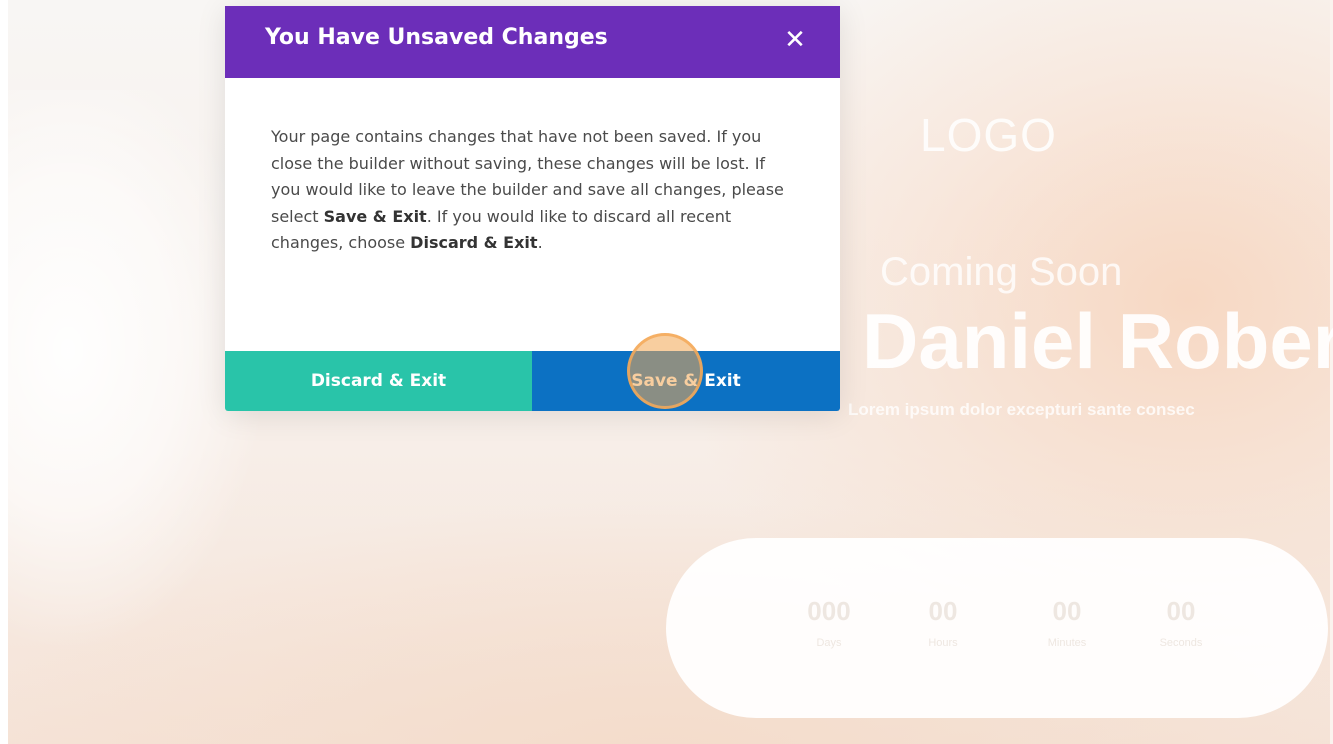  Describe the element at coordinates (540, 242) in the screenshot. I see `message-end: .` at that location.